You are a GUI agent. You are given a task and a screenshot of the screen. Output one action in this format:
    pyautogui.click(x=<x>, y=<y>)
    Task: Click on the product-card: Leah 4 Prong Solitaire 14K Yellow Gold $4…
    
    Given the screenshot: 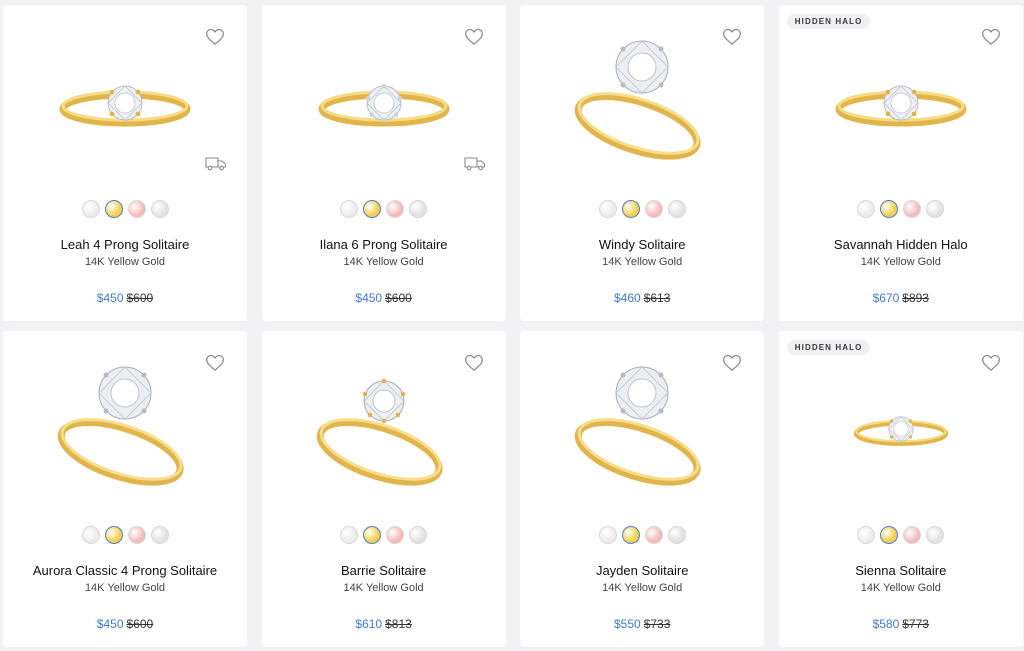 What is the action you would take?
    pyautogui.click(x=125, y=163)
    